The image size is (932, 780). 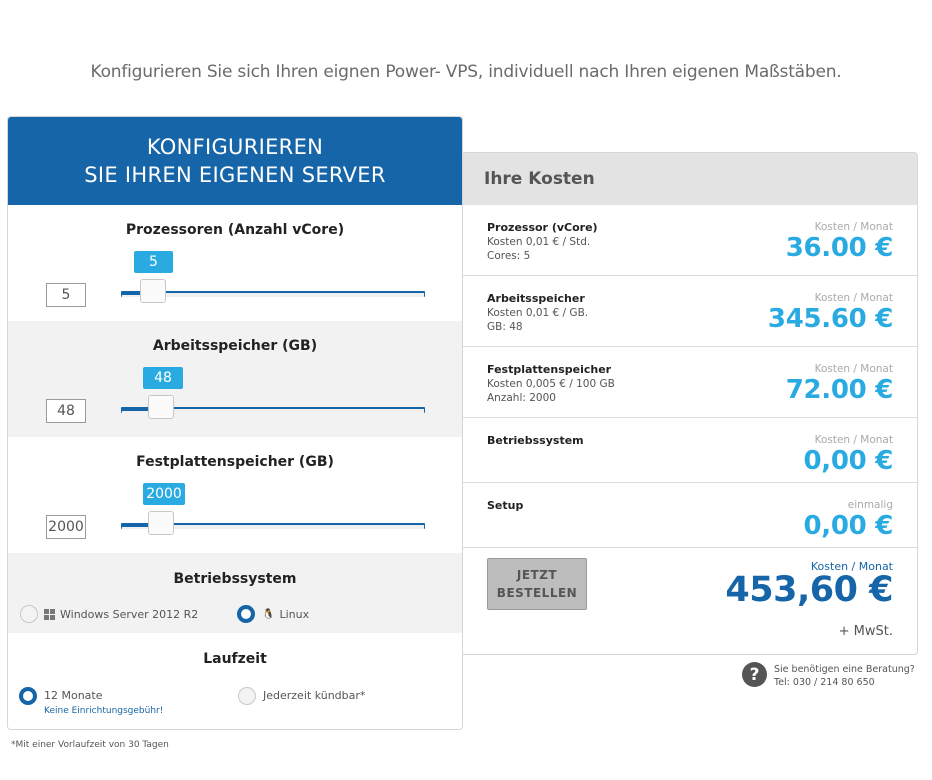 I want to click on ram-section: Arbeitsspeicher (GB) 48 48, so click(x=235, y=379).